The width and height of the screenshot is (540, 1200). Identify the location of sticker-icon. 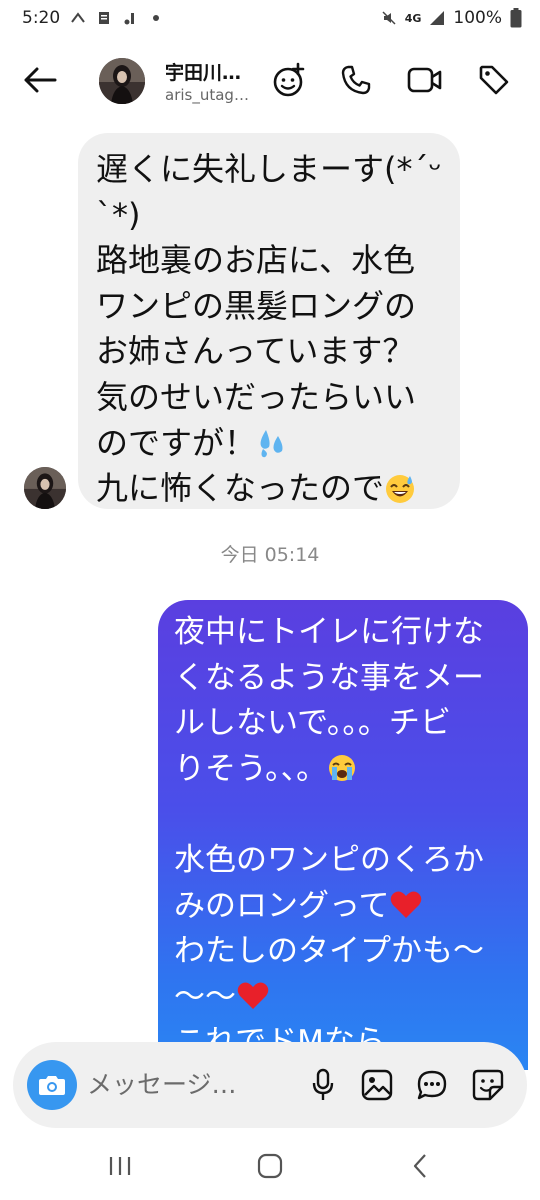
(488, 1085).